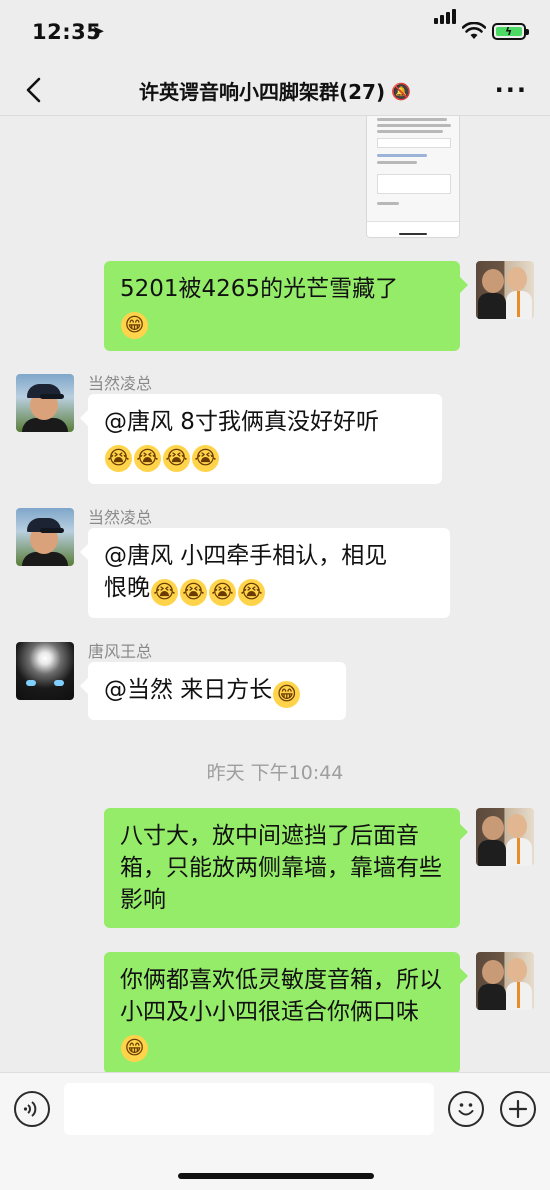 The image size is (550, 1190). What do you see at coordinates (413, 177) in the screenshot?
I see `shared-image-thumbnail` at bounding box center [413, 177].